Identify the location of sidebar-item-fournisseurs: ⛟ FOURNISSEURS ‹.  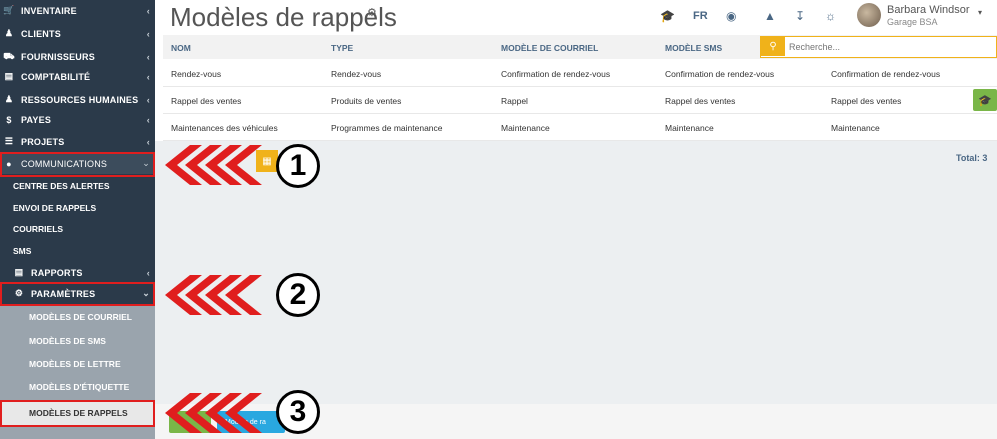
(77, 56).